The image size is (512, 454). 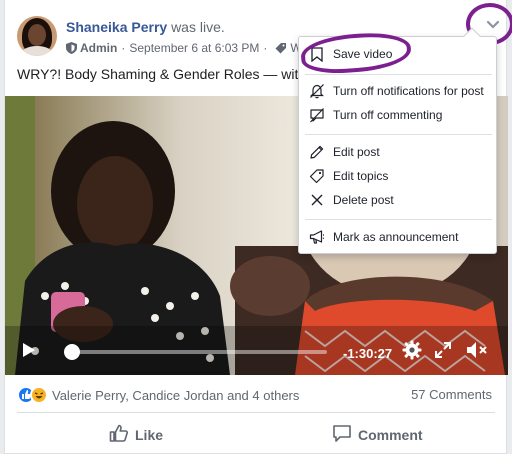 What do you see at coordinates (116, 27) in the screenshot?
I see `author-name-link: Shaneika Perry` at bounding box center [116, 27].